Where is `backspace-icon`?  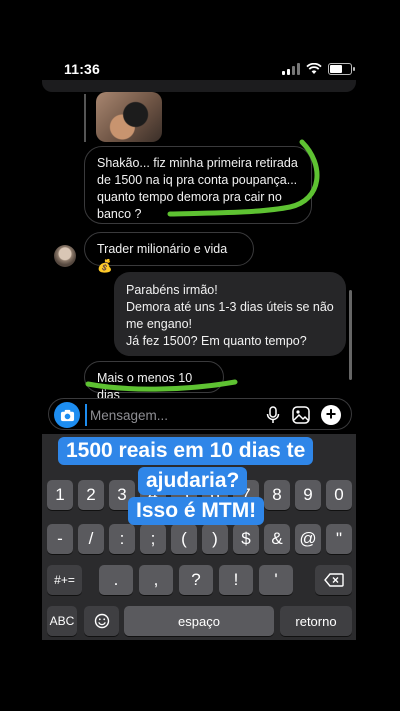 backspace-icon is located at coordinates (333, 580).